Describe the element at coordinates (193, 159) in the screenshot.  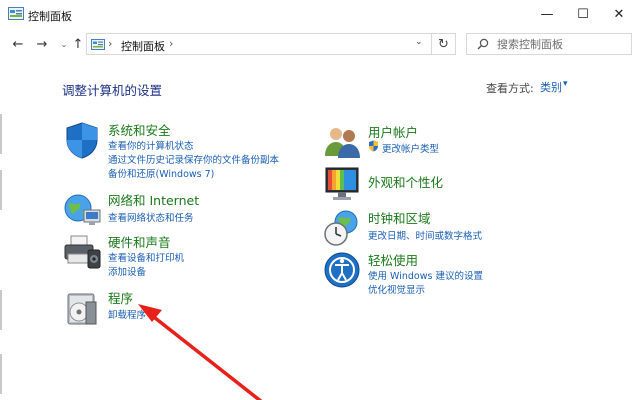
I see `link-file-history-backup: 通过文件历史记录保存你的文件备份副本` at that location.